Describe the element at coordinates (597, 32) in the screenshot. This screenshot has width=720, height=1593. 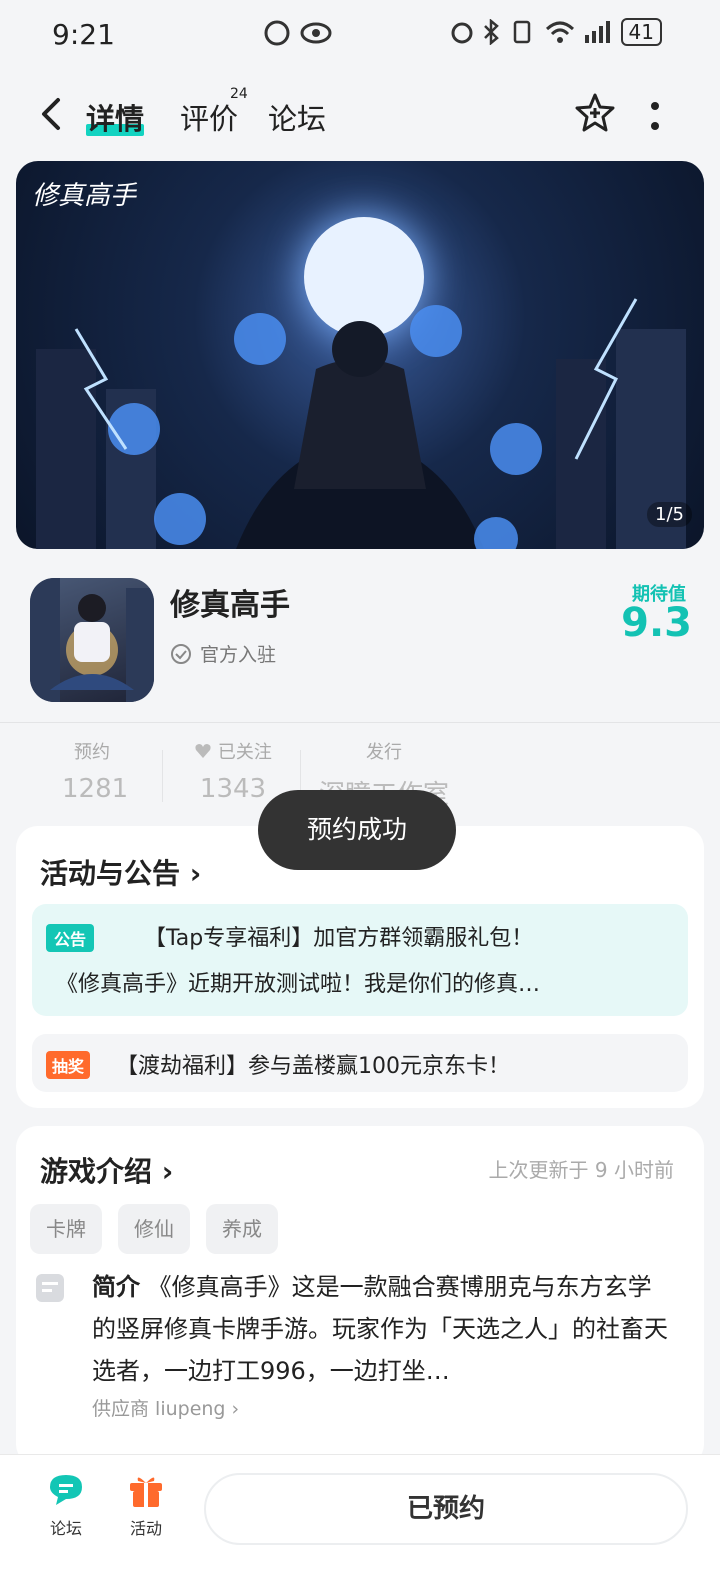
I see `signal-icon` at that location.